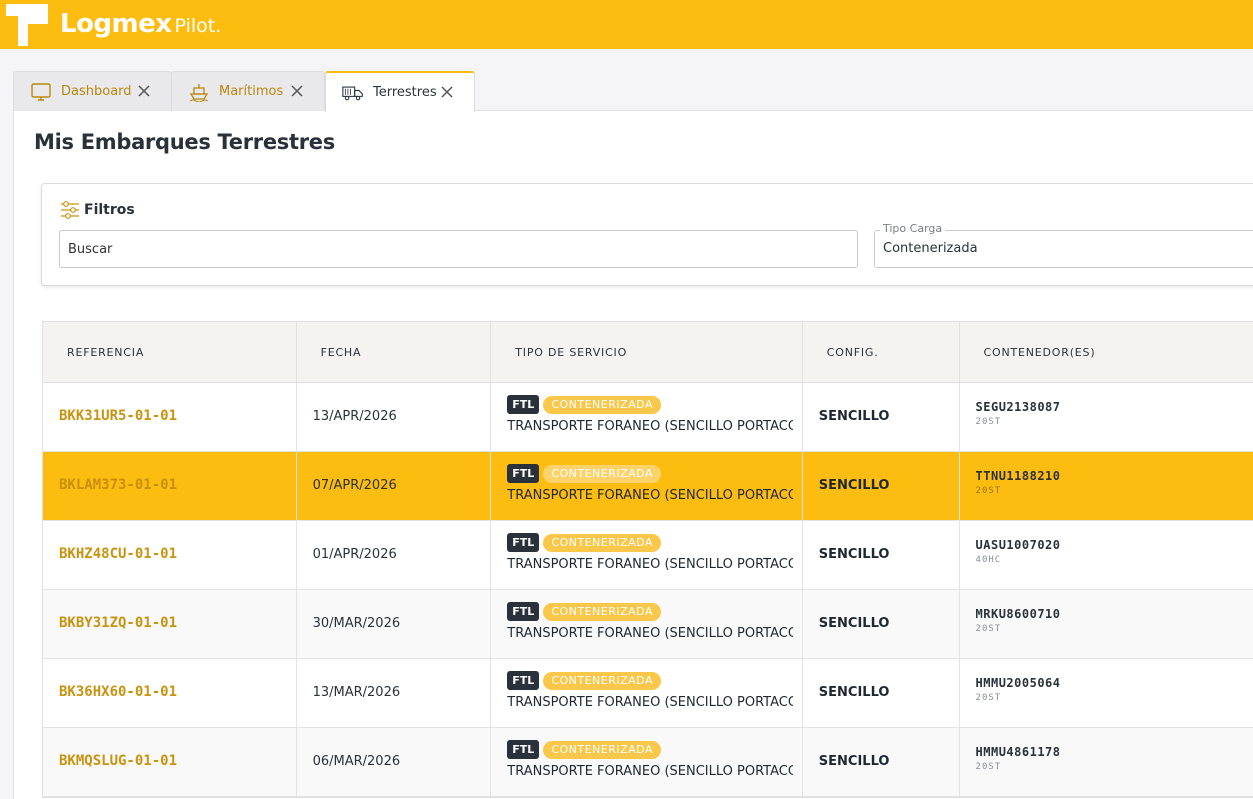  I want to click on tipo-carga-label: Tipo Carga, so click(913, 228).